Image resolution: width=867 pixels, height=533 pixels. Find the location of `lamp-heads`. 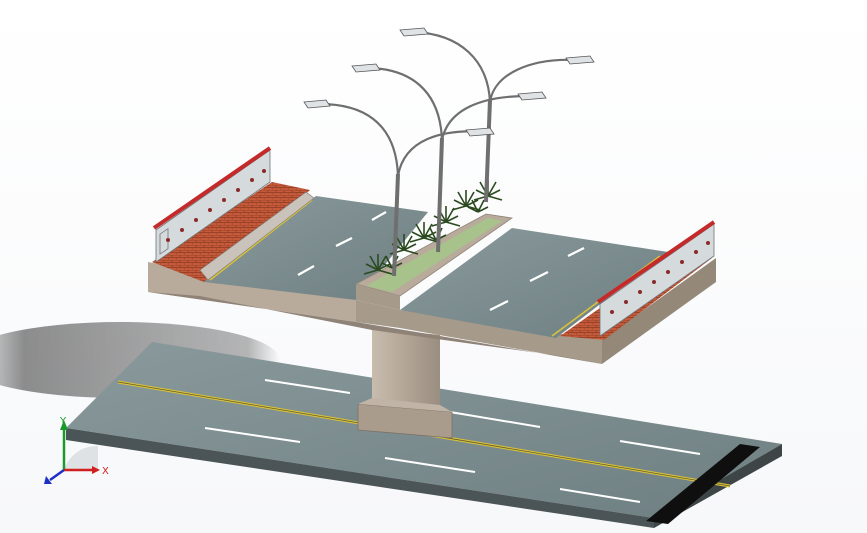

lamp-heads is located at coordinates (449, 82).